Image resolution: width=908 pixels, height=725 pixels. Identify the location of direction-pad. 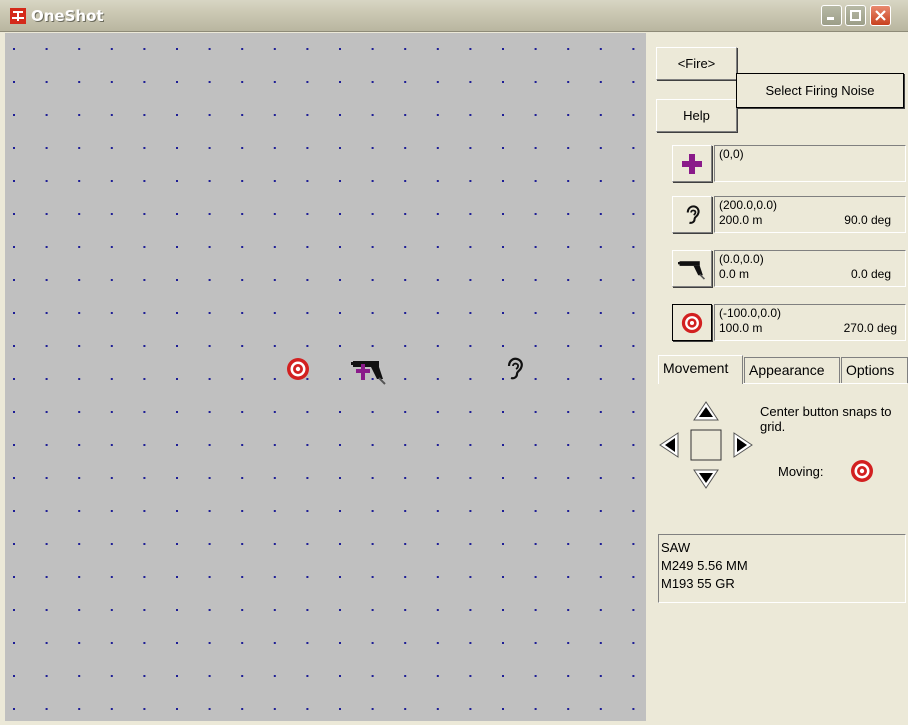
(706, 445).